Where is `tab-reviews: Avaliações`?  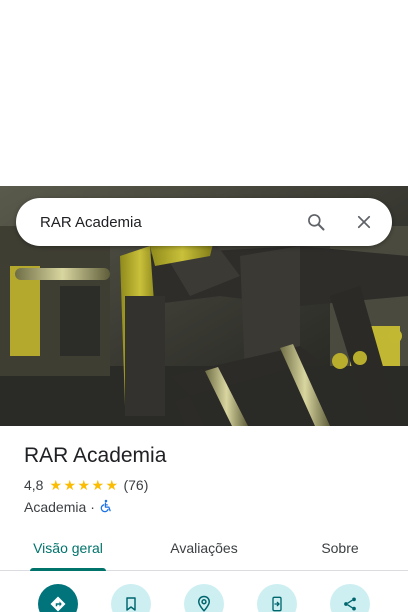 tab-reviews: Avaliações is located at coordinates (204, 548).